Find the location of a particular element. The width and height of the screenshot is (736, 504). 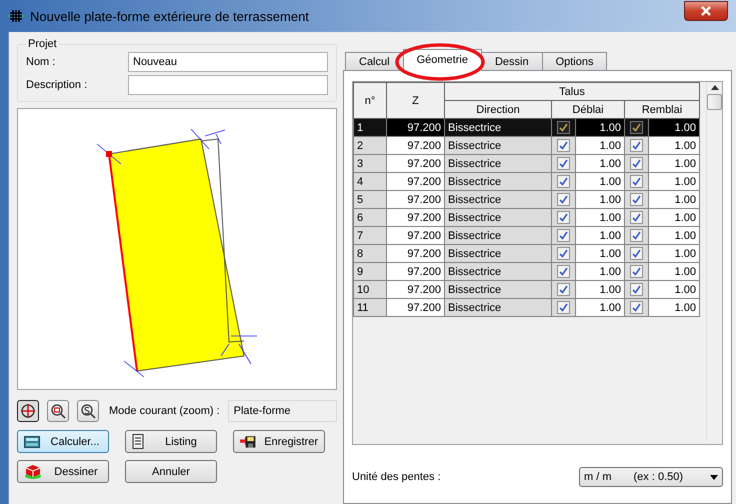

table-cell: 4 is located at coordinates (370, 181).